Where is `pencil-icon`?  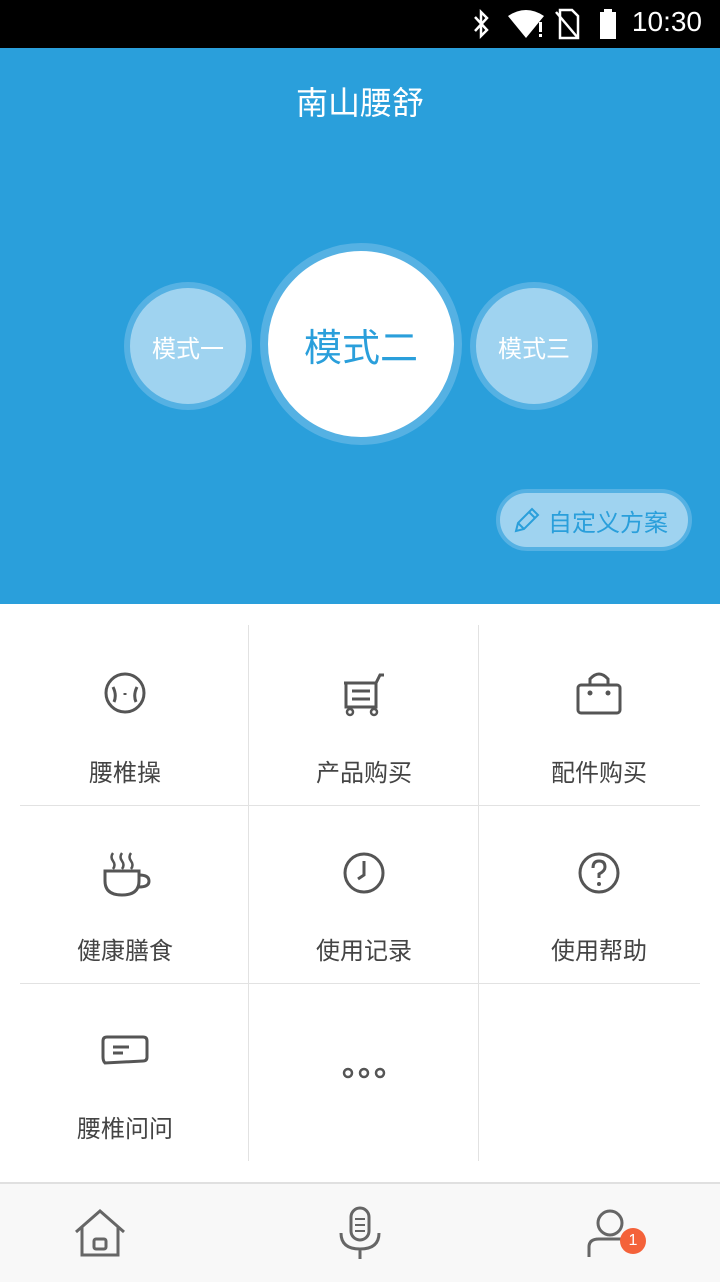
pencil-icon is located at coordinates (527, 520).